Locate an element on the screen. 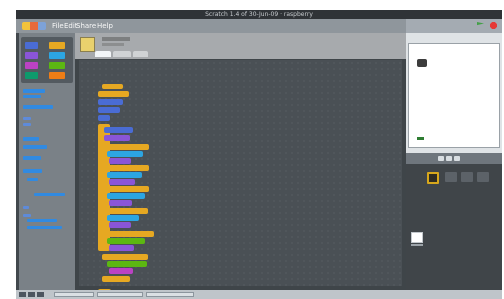 This screenshot has height=299, width=504. menu-share: Share is located at coordinates (86, 26).